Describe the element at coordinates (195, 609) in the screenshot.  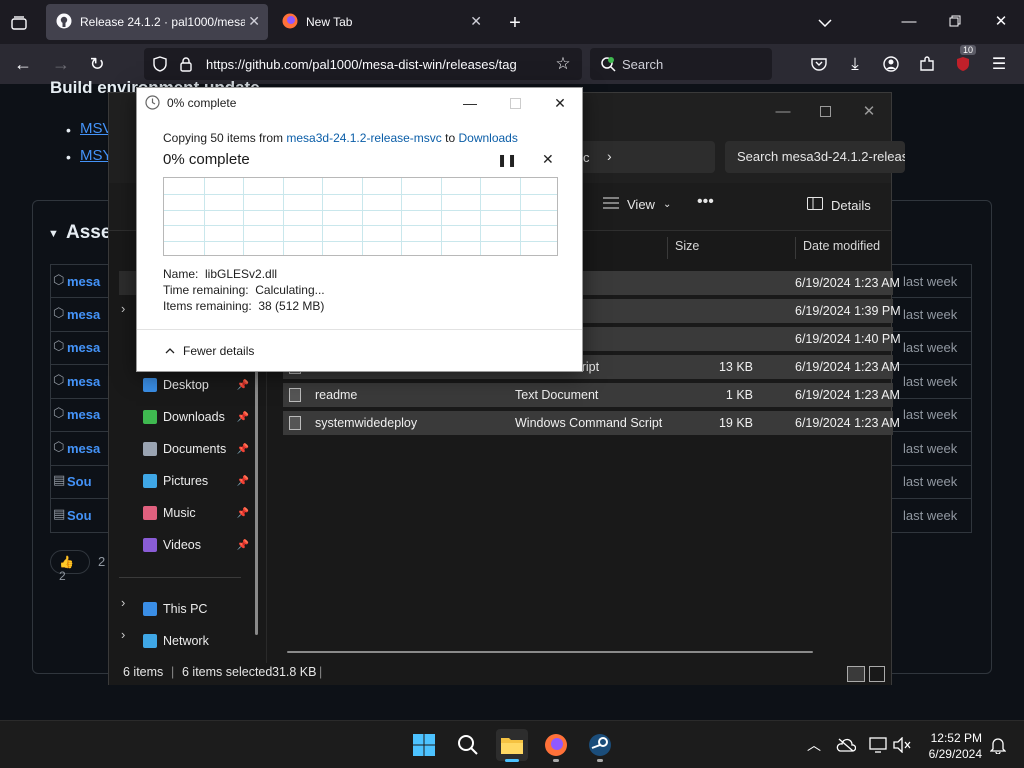
I see `nav-item-this-pc: This PC` at that location.